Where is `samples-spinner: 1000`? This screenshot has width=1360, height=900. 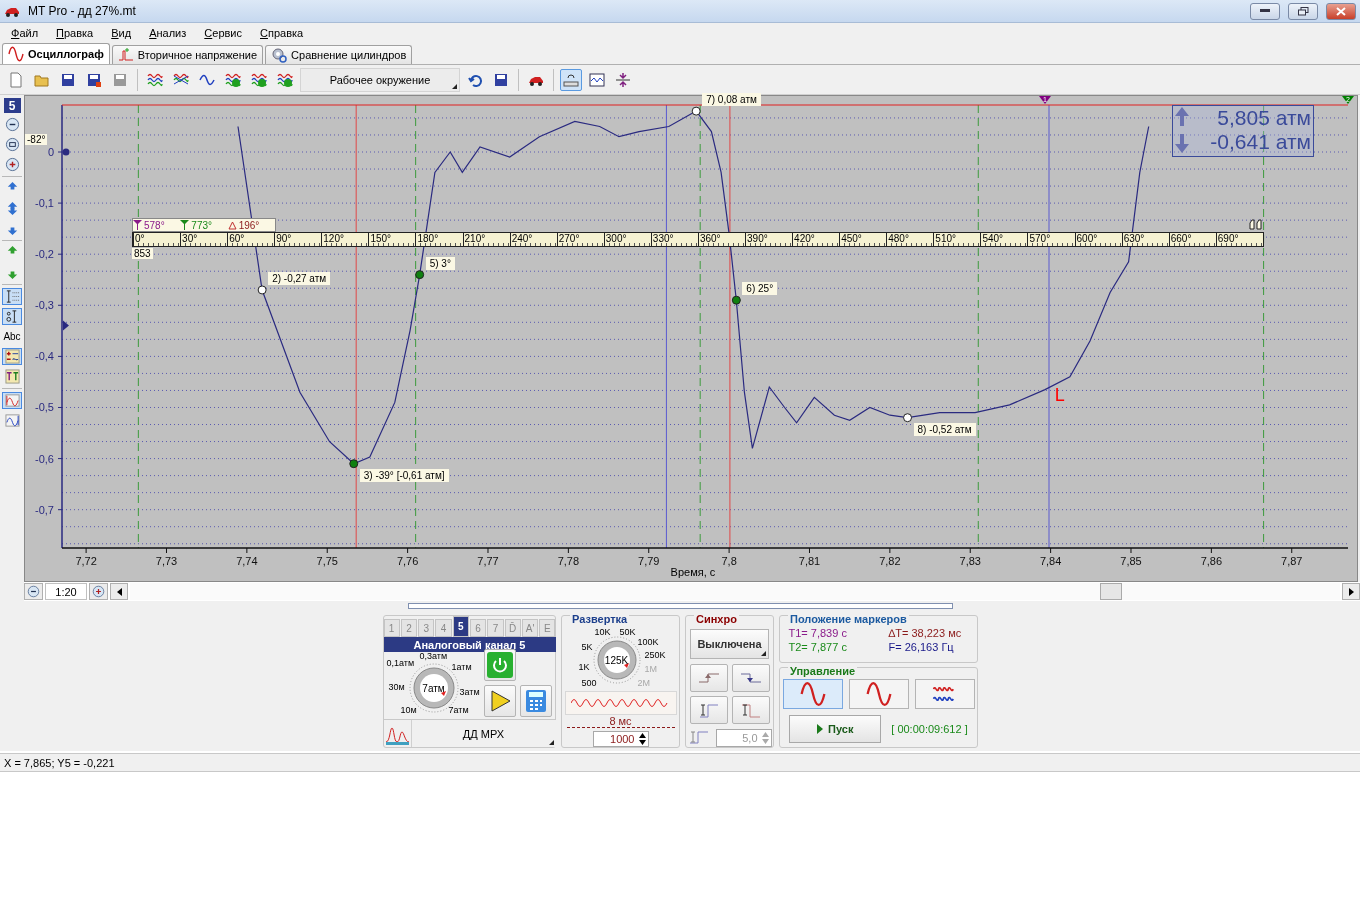
samples-spinner: 1000 is located at coordinates (620, 738).